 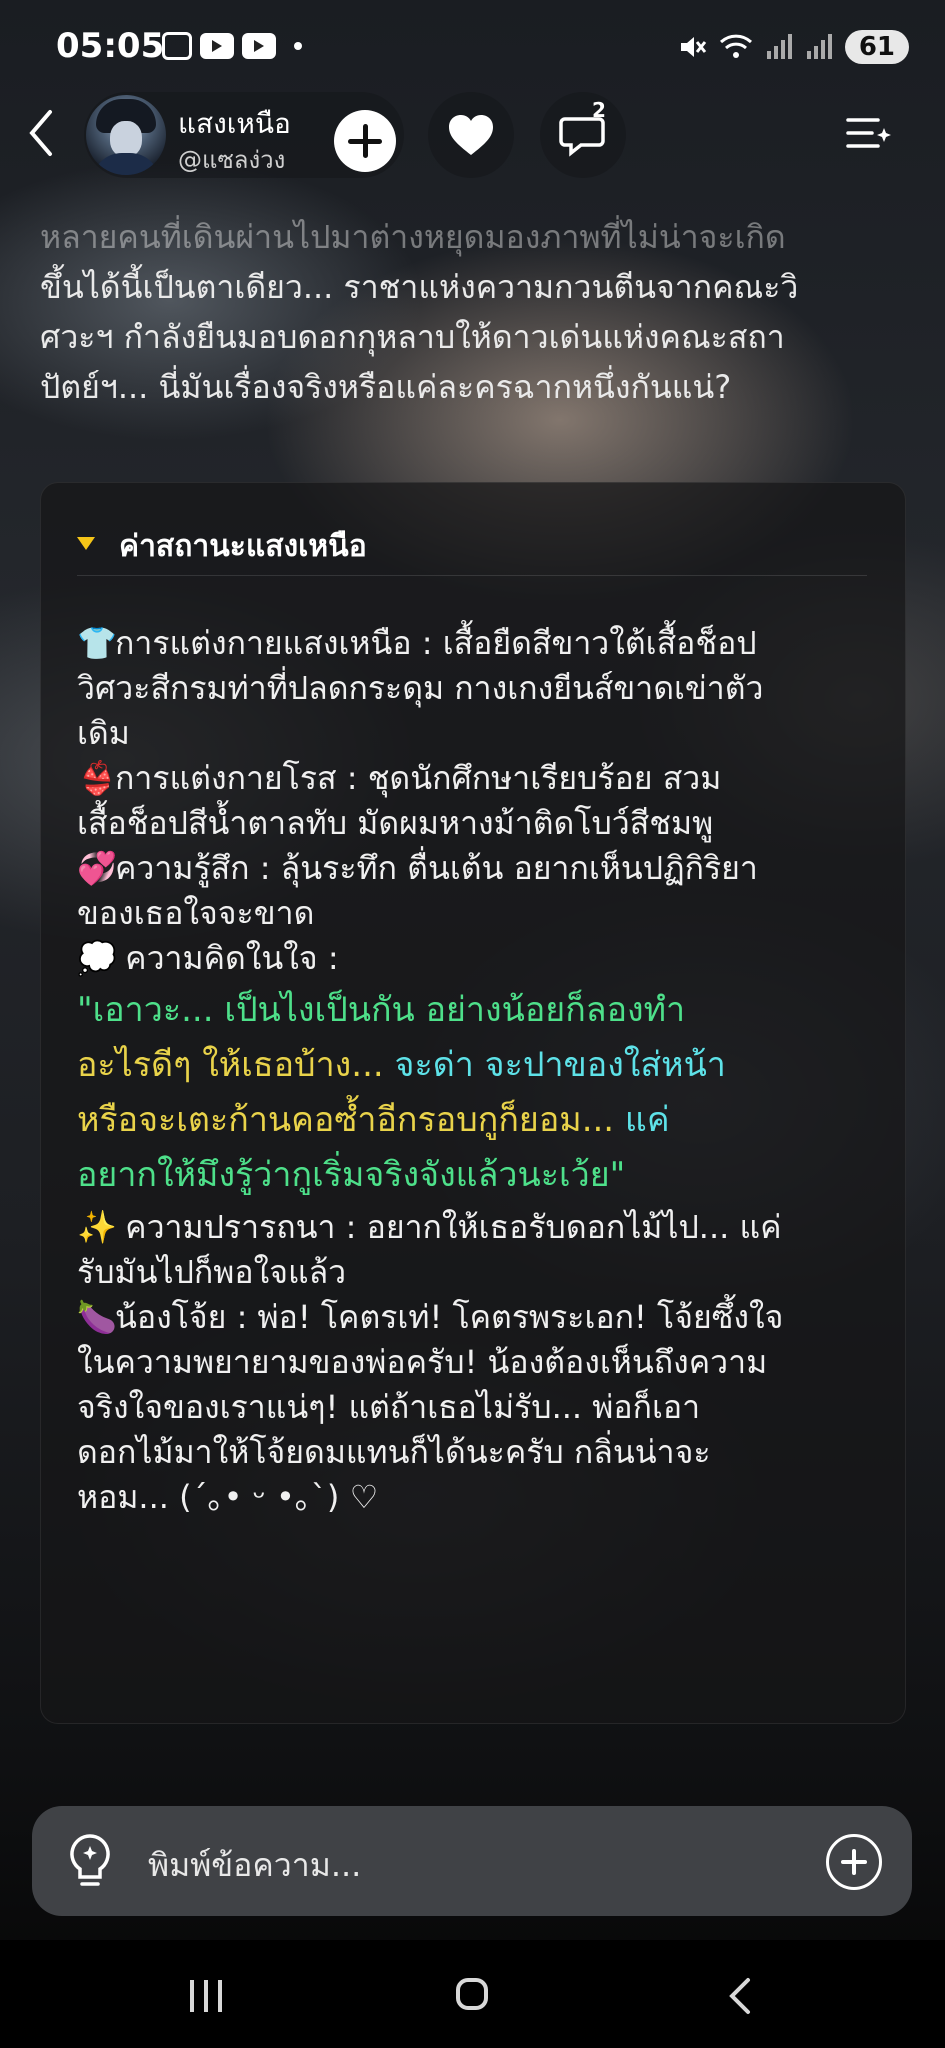 What do you see at coordinates (86, 543) in the screenshot?
I see `collapse-triangle-icon` at bounding box center [86, 543].